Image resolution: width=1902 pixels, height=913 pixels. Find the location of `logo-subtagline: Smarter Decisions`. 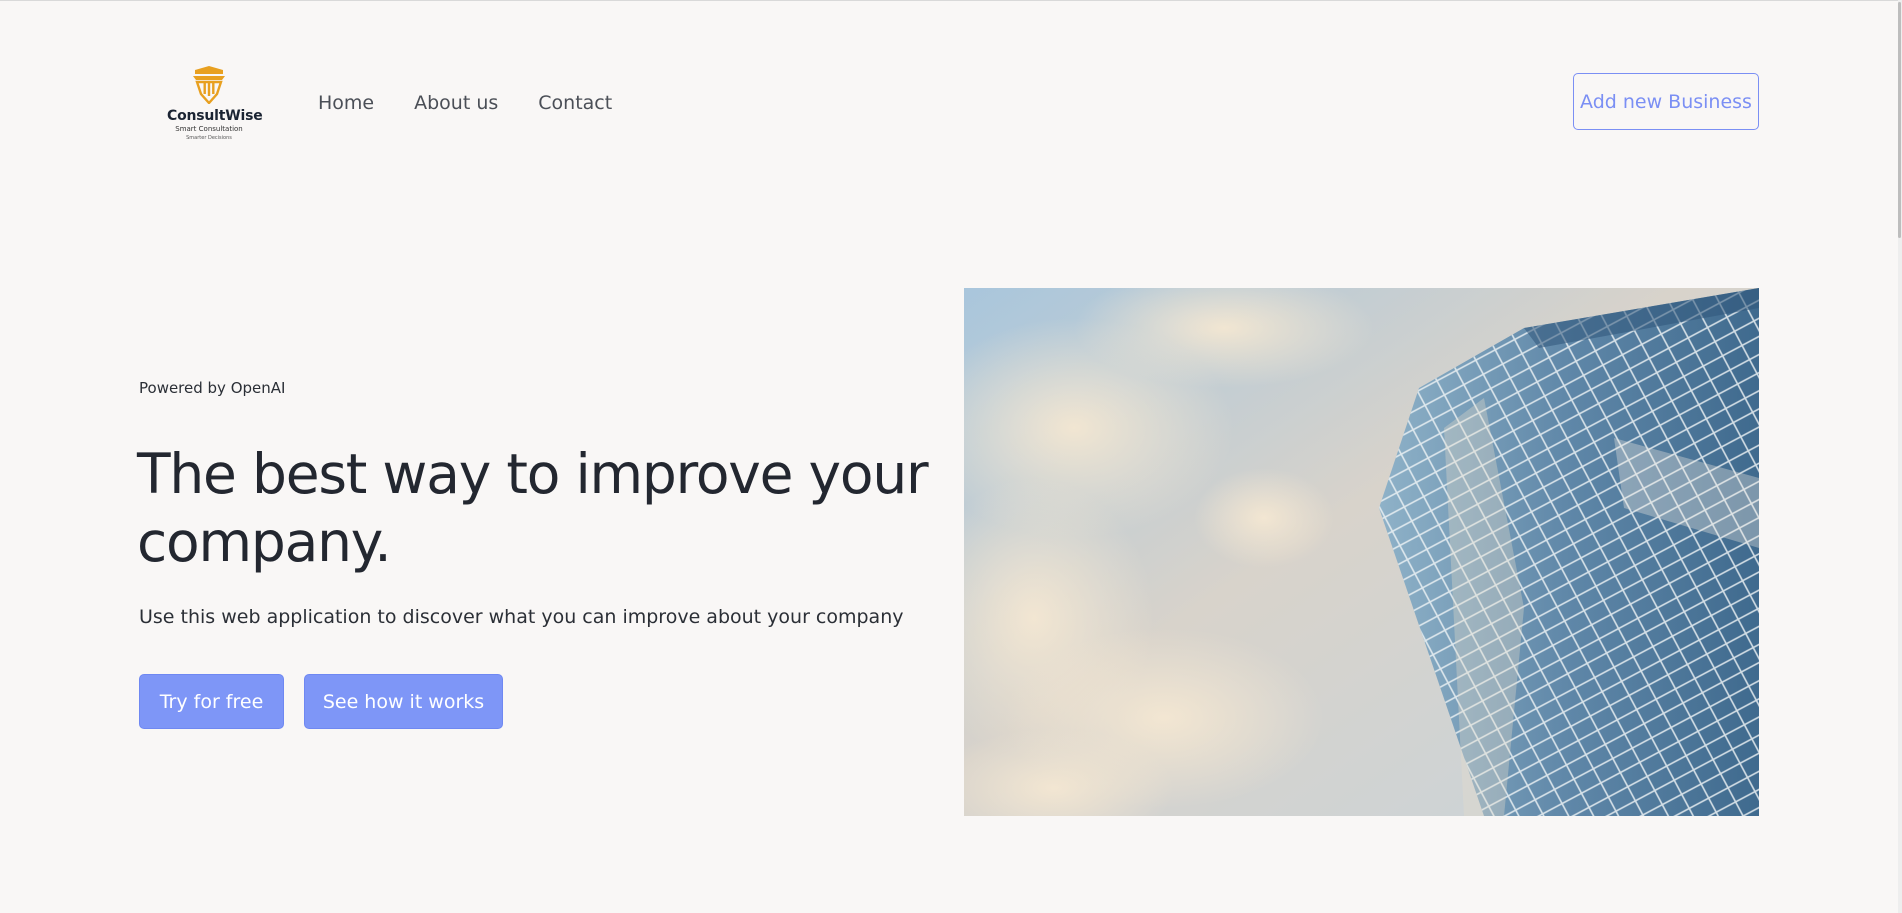

logo-subtagline: Smarter Decisions is located at coordinates (209, 138).